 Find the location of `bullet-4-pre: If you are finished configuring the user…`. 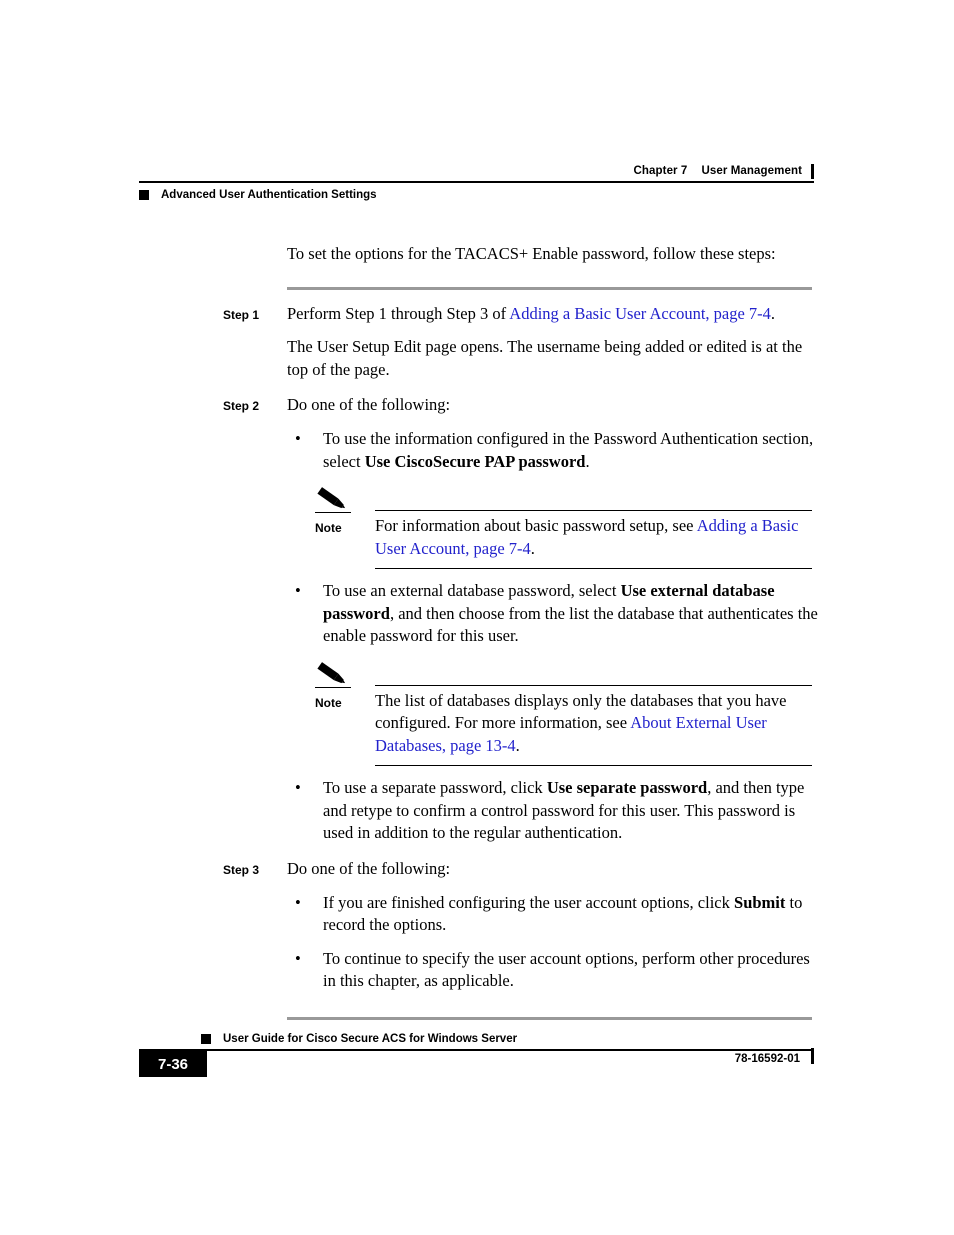

bullet-4-pre: If you are finished configuring the user… is located at coordinates (529, 902).